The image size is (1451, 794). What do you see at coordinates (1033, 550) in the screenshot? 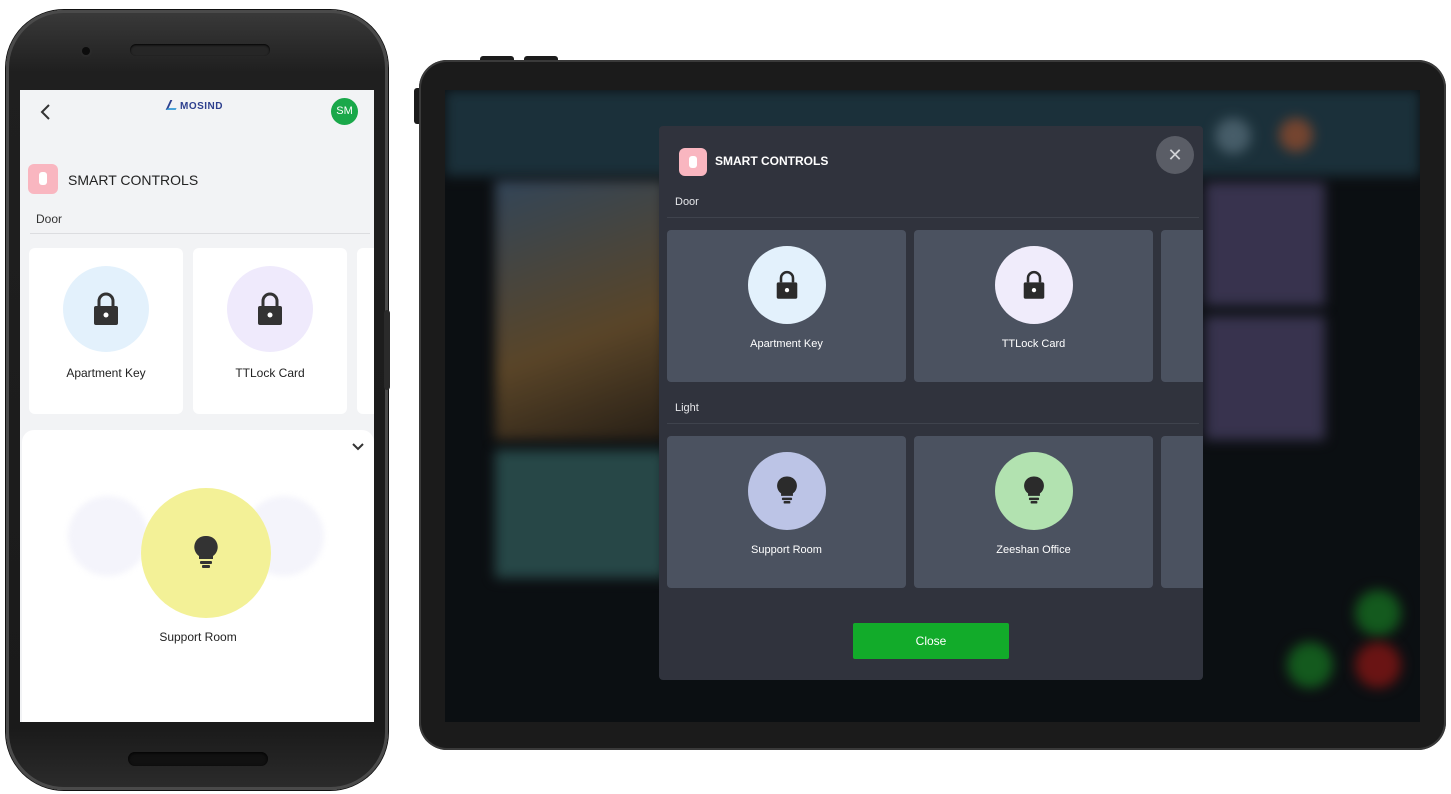
I see `control-label: Zeeshan Office` at bounding box center [1033, 550].